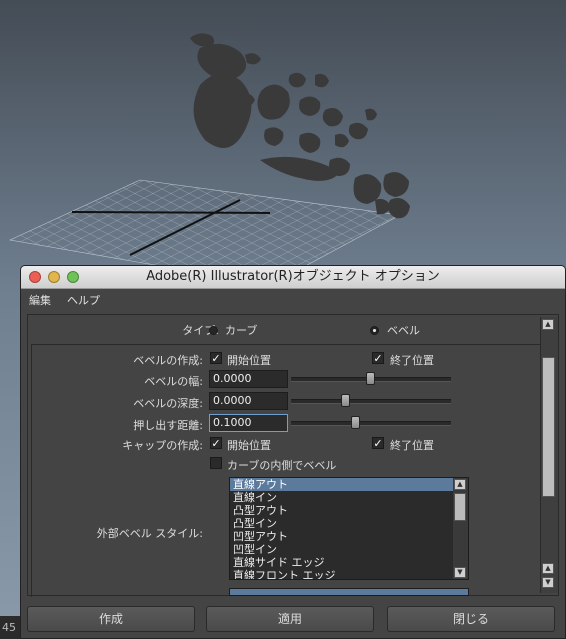  I want to click on bevel-create-start-checkbox: ✓, so click(216, 358).